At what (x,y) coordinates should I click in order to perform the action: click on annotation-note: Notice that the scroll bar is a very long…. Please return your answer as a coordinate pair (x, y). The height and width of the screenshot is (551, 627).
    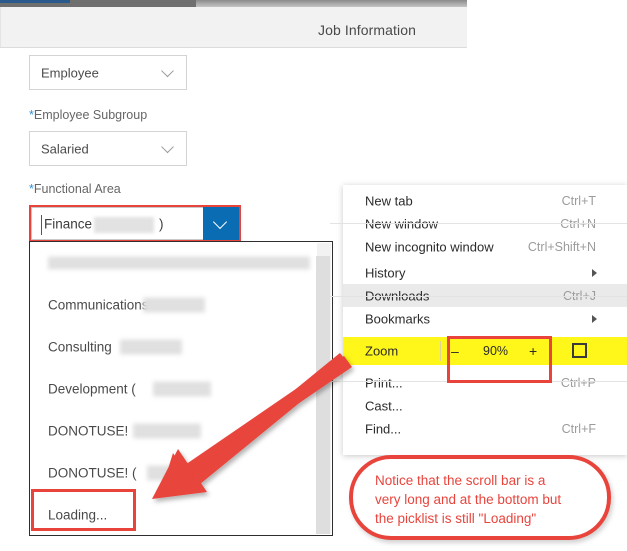
    Looking at the image, I should click on (480, 497).